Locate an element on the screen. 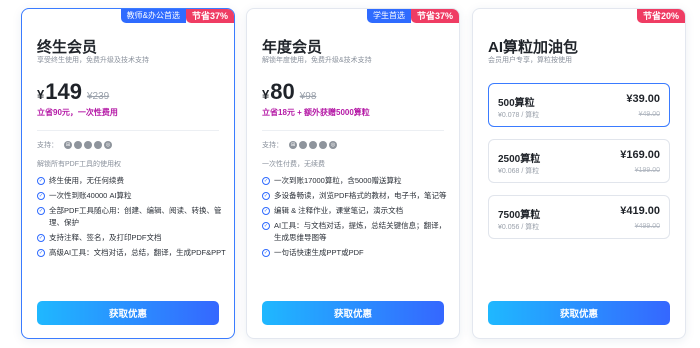  discount-badge: 节省20% is located at coordinates (660, 16).